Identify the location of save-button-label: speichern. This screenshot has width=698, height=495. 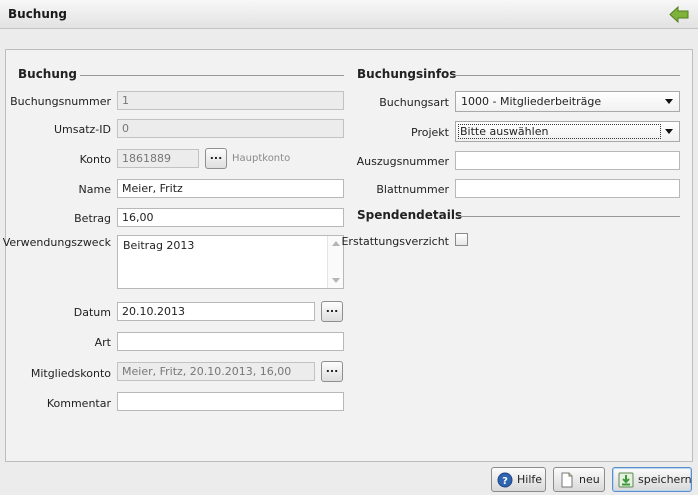
(665, 479).